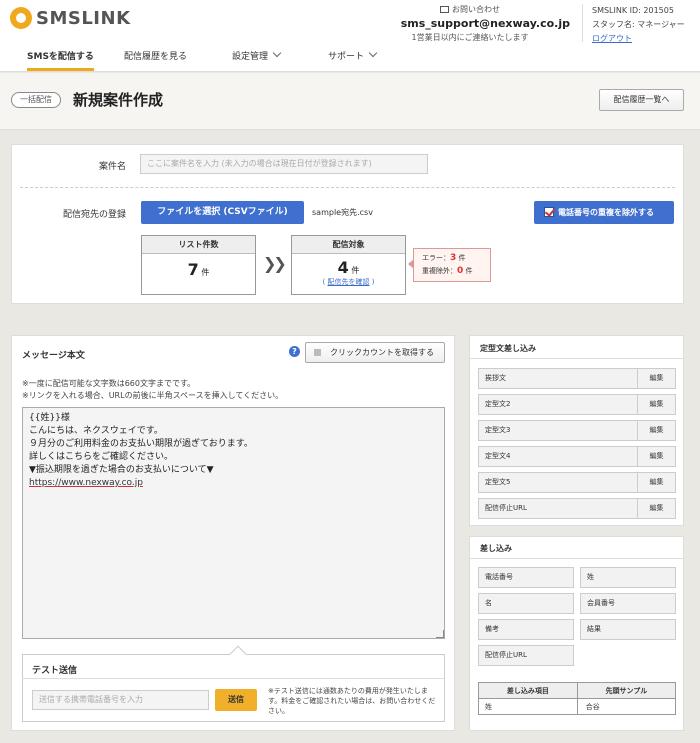  I want to click on table-header: 差し込み項目, so click(528, 690).